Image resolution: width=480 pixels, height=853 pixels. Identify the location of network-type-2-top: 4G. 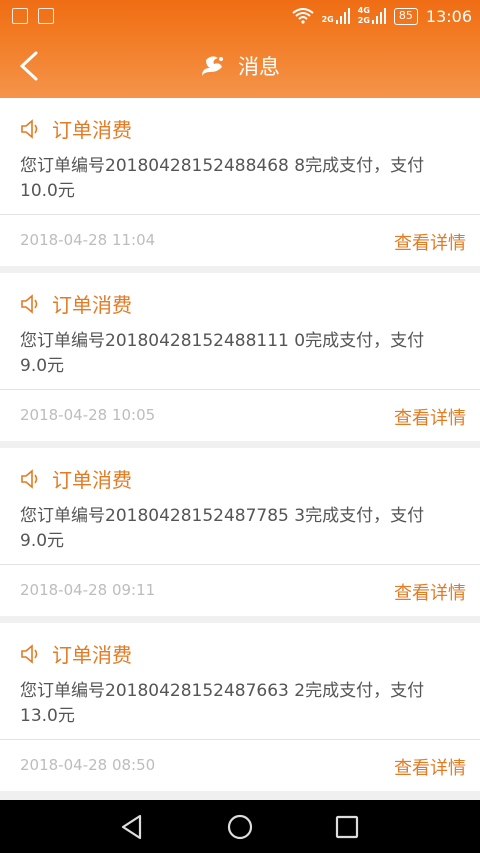
(363, 10).